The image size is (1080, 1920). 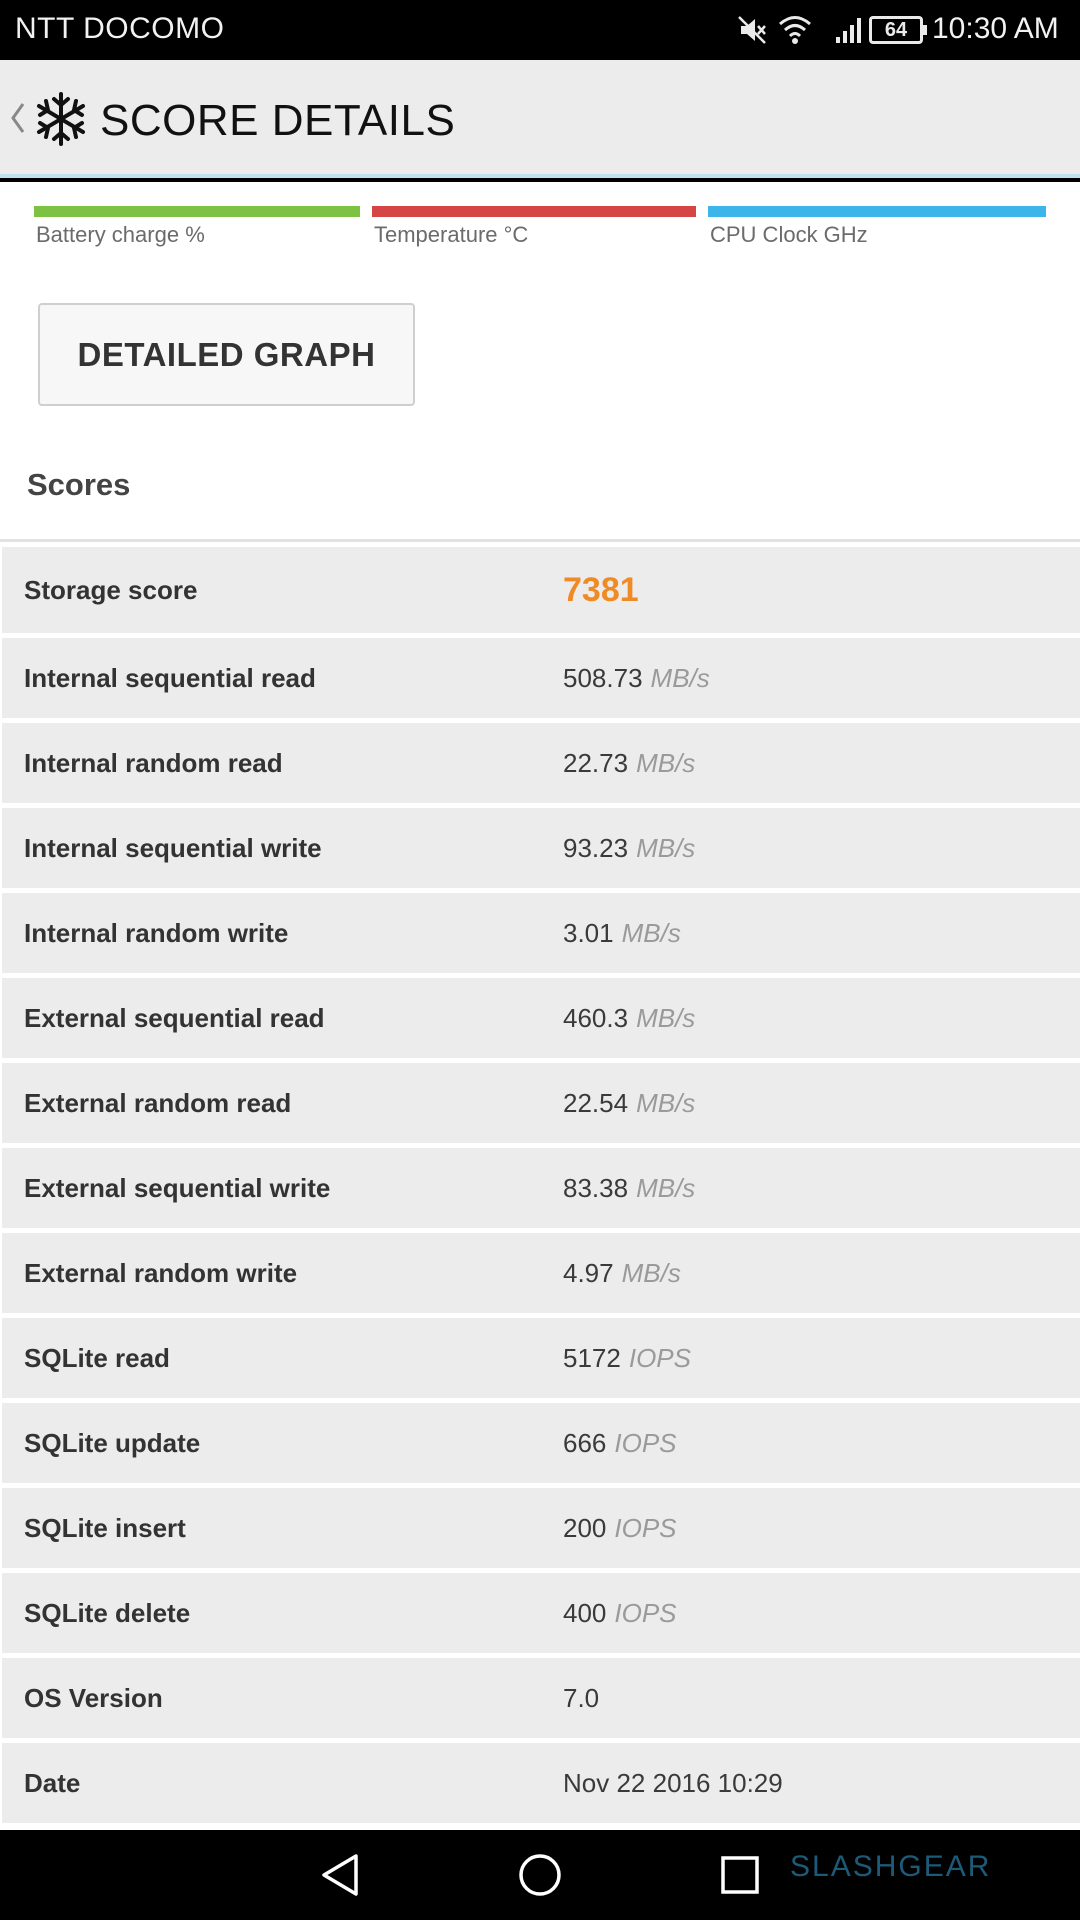 What do you see at coordinates (540, 678) in the screenshot?
I see `table-row: Internal sequential read 508.73 MB/s` at bounding box center [540, 678].